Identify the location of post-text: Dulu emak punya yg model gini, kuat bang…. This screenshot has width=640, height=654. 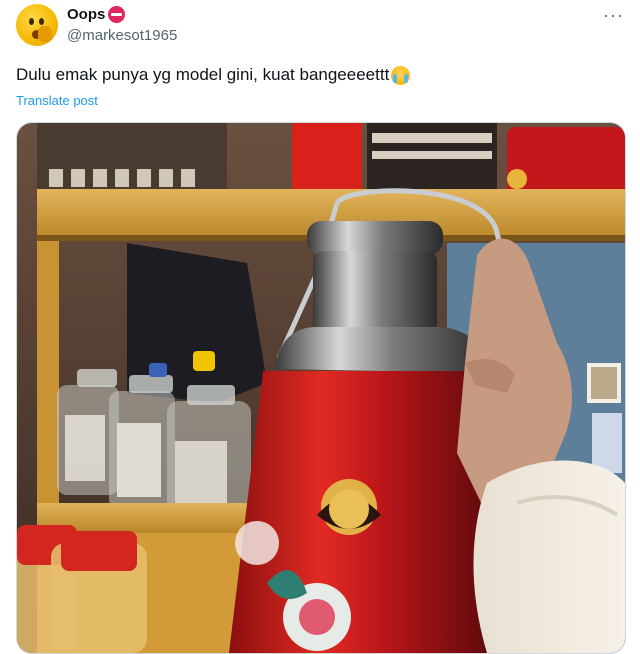
(203, 74).